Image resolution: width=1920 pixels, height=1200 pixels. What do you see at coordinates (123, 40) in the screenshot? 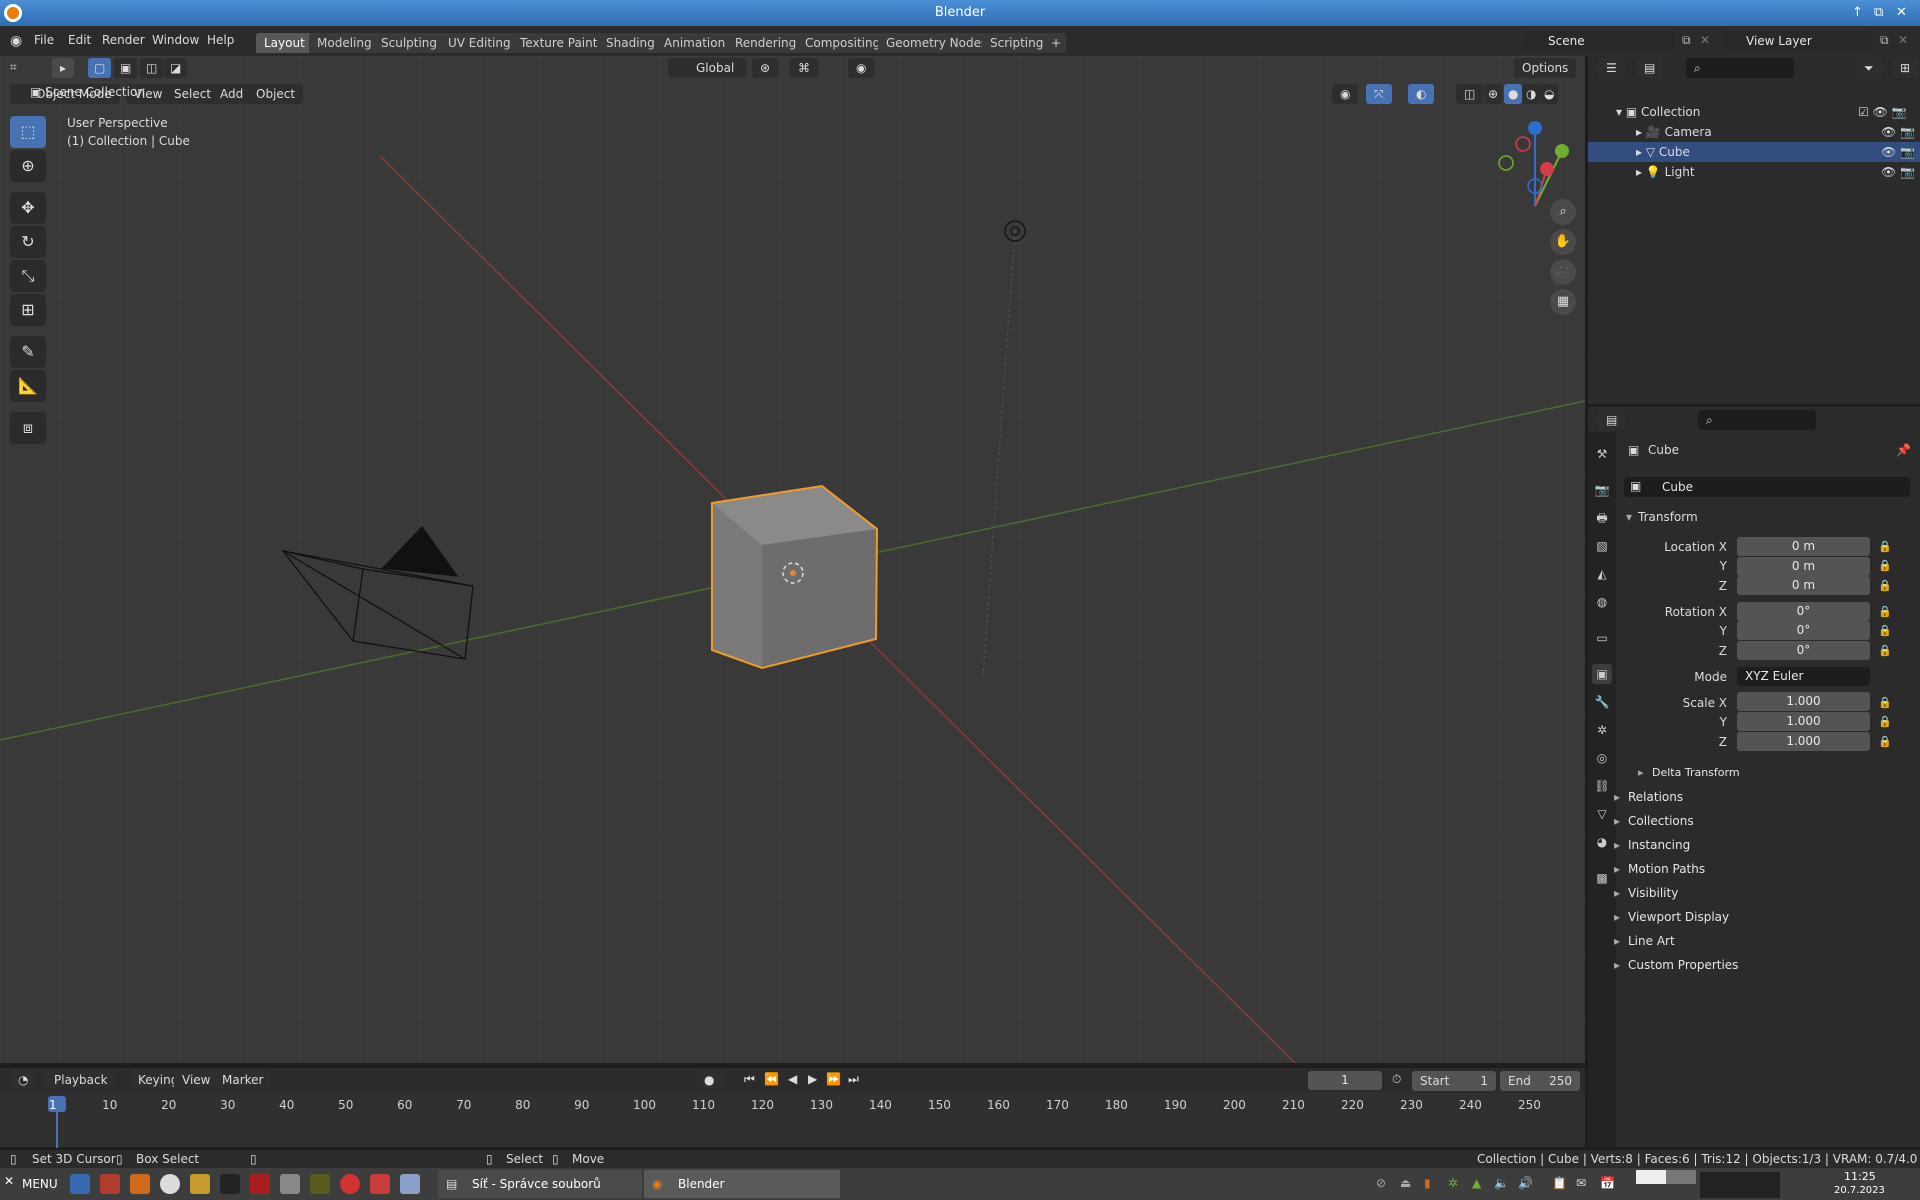
I see `menu-render: Render` at bounding box center [123, 40].